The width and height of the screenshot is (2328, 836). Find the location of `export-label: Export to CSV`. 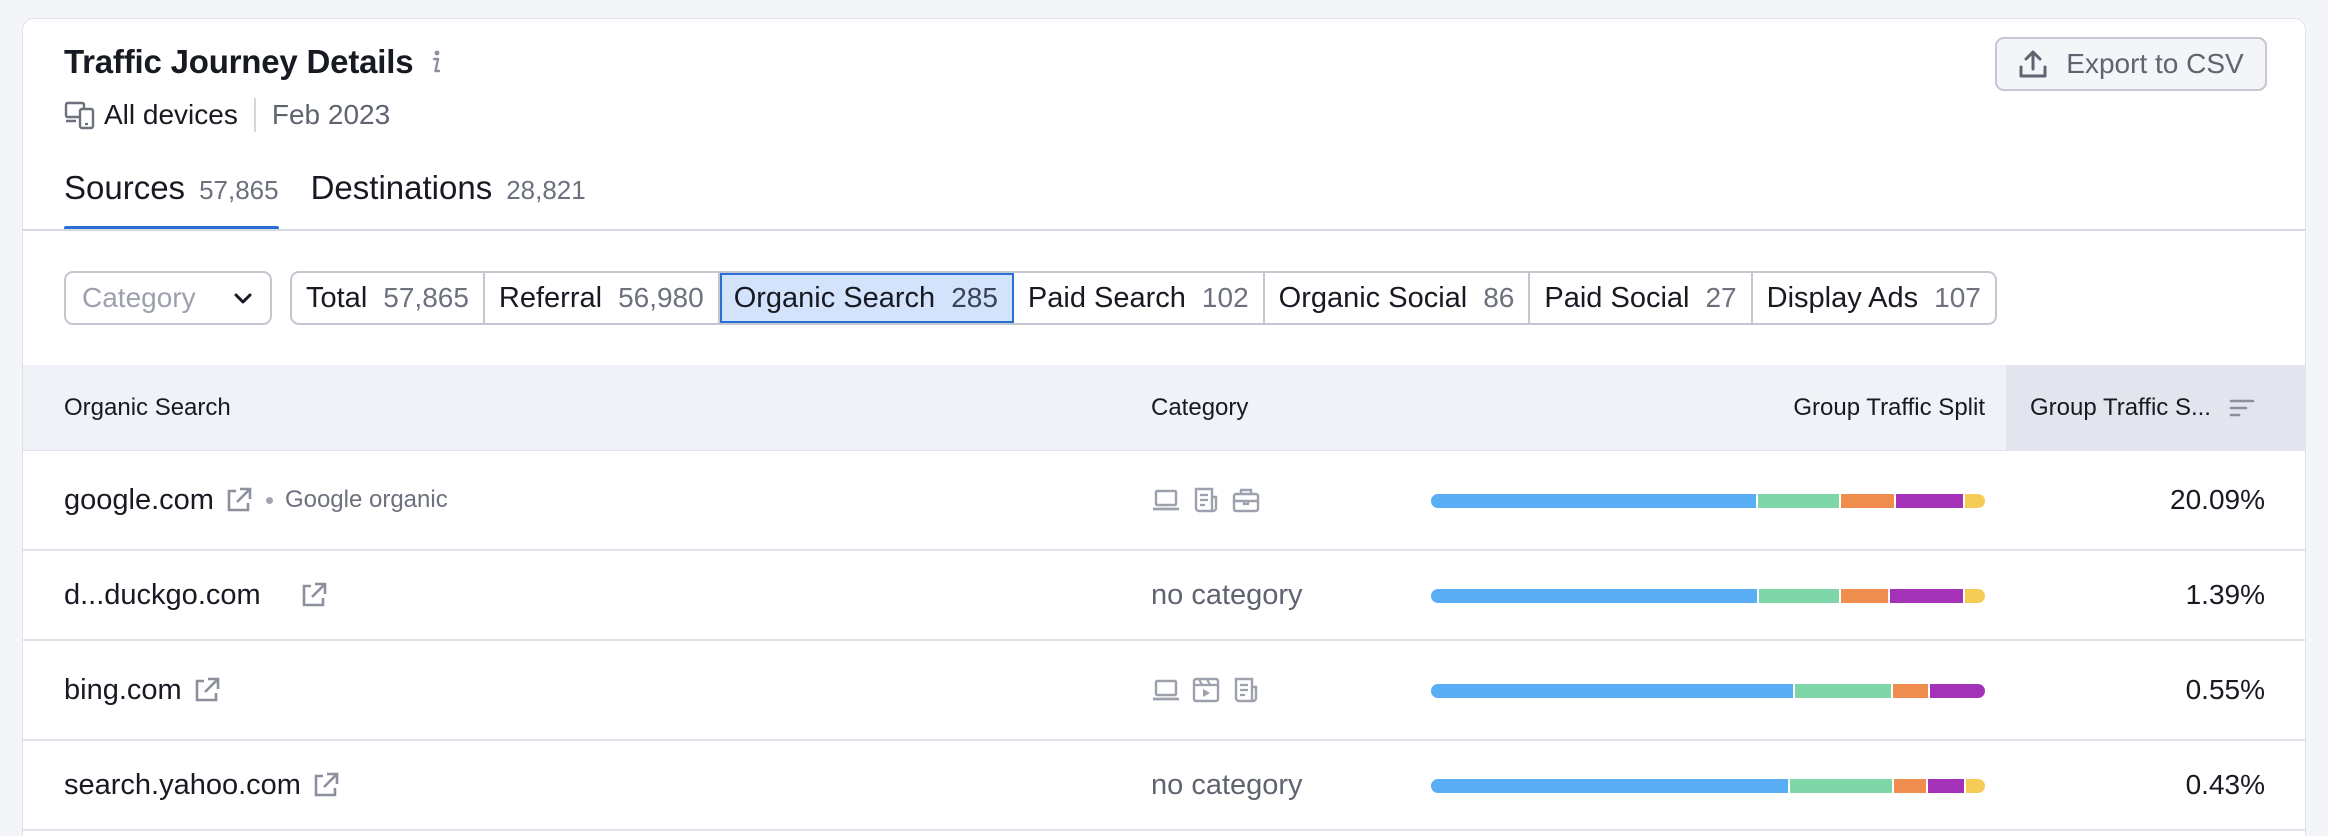

export-label: Export to CSV is located at coordinates (2155, 63).